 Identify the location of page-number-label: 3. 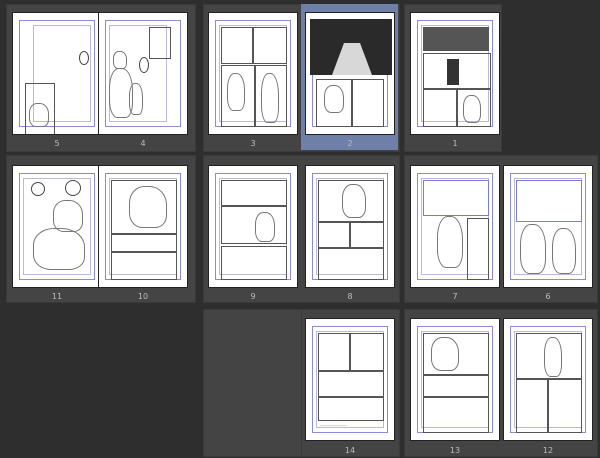
(253, 143).